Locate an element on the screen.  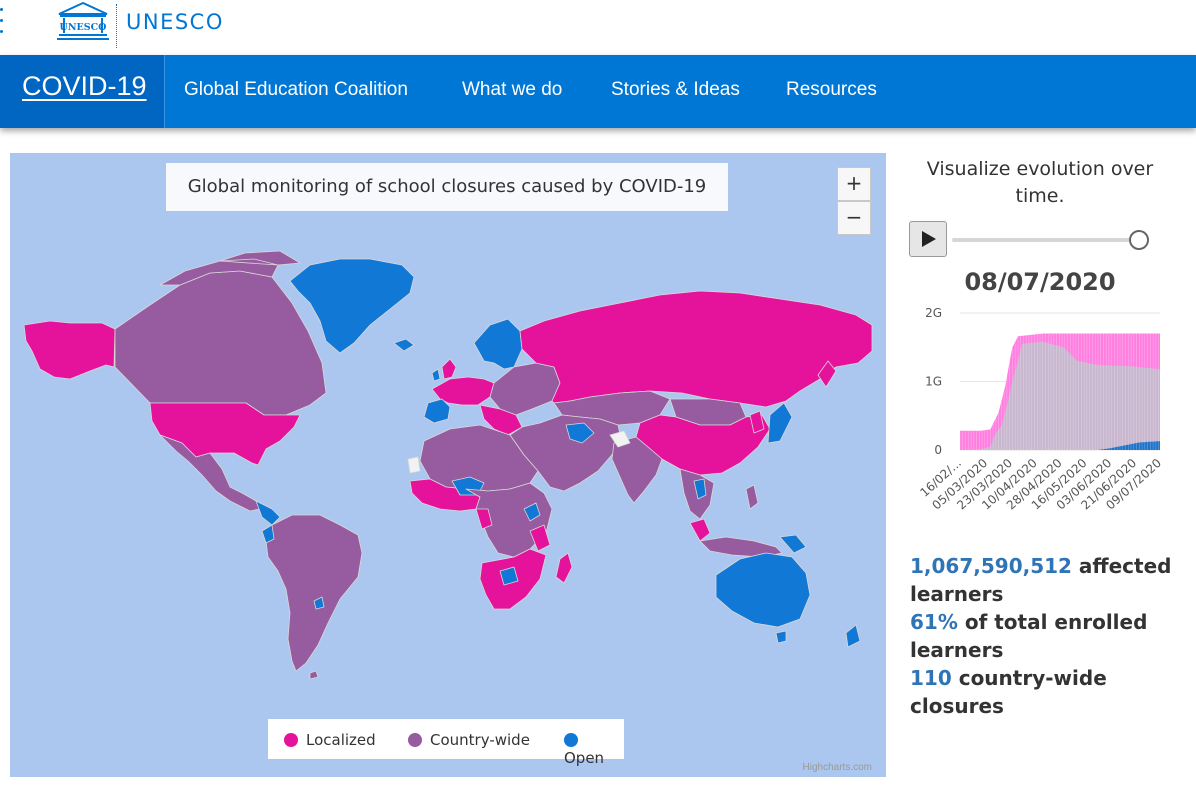
region-madagascar is located at coordinates (564, 568).